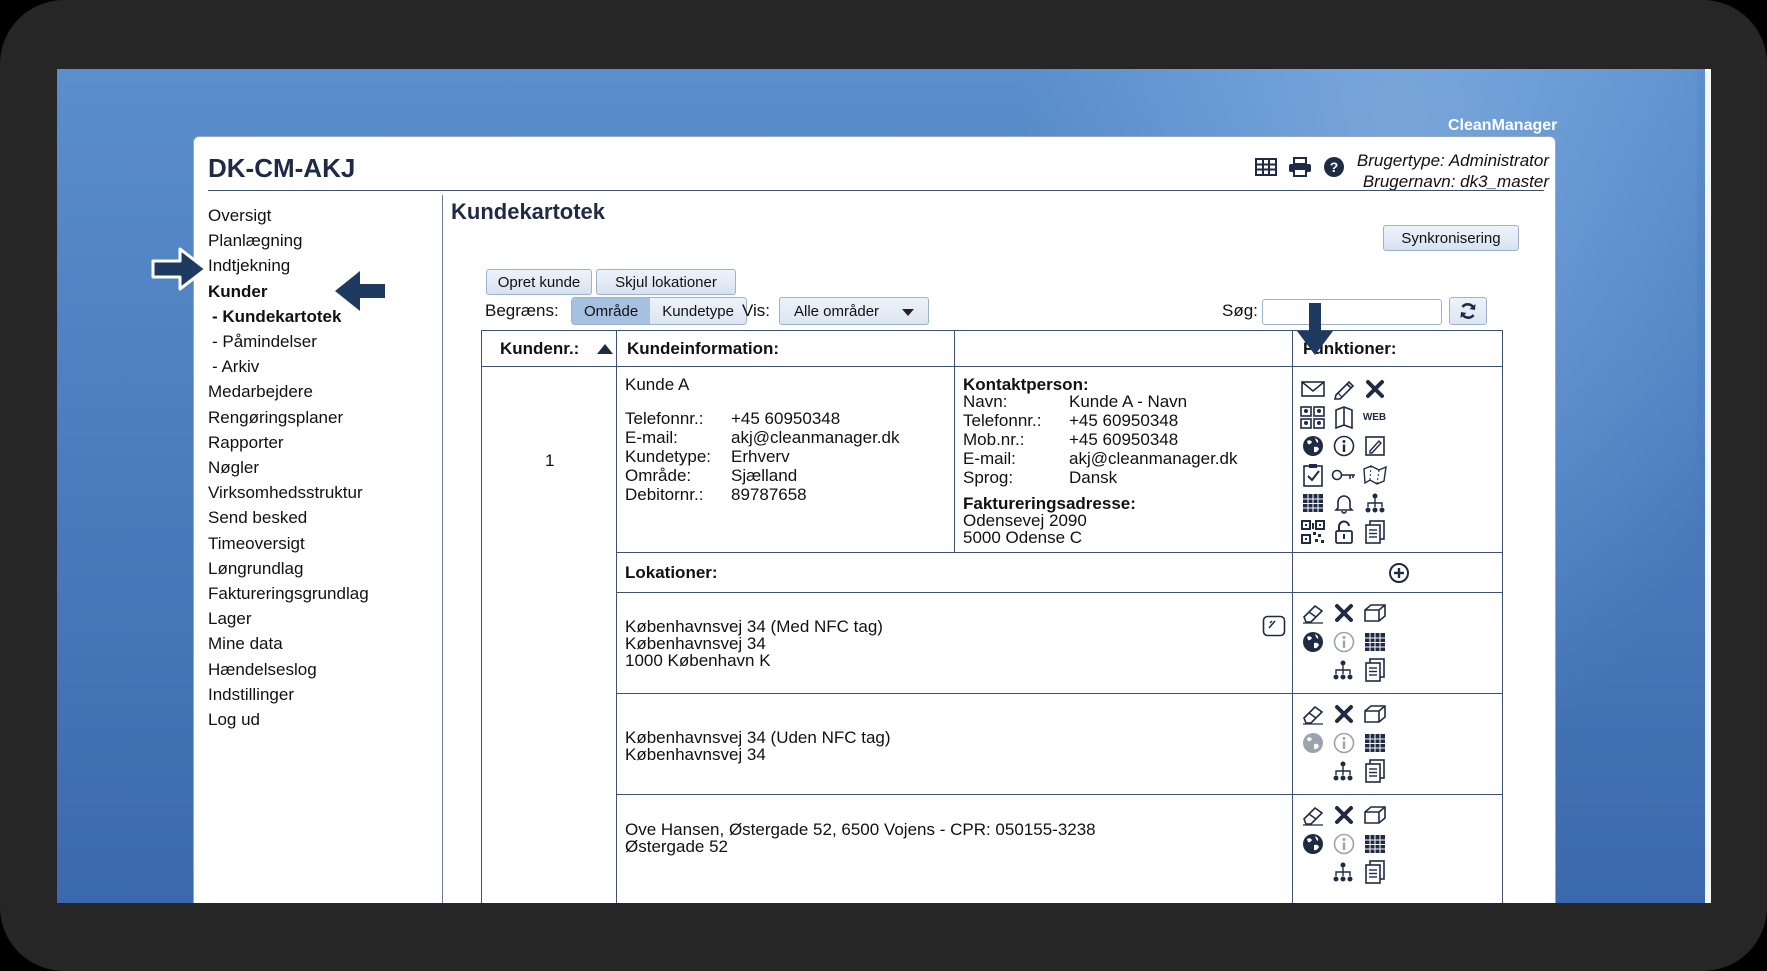 The width and height of the screenshot is (1767, 971). Describe the element at coordinates (323, 593) in the screenshot. I see `sidebar-item-15: Faktureringsgrundlag` at that location.